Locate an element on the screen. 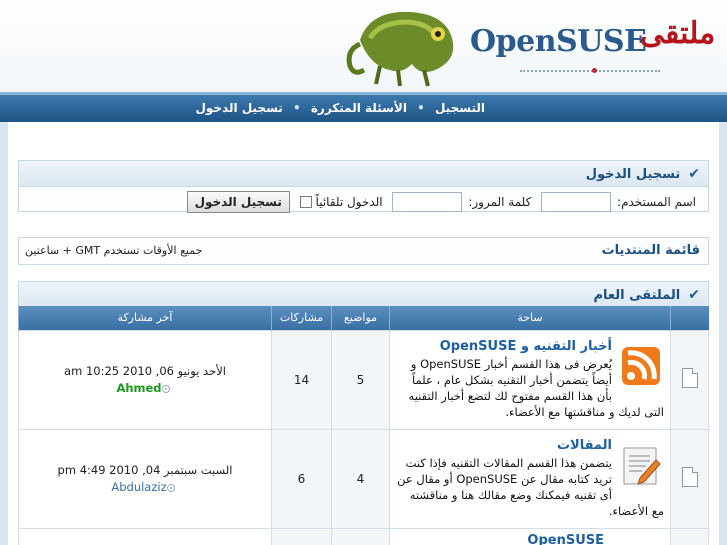 The width and height of the screenshot is (727, 545). posts-count: 14 is located at coordinates (301, 379).